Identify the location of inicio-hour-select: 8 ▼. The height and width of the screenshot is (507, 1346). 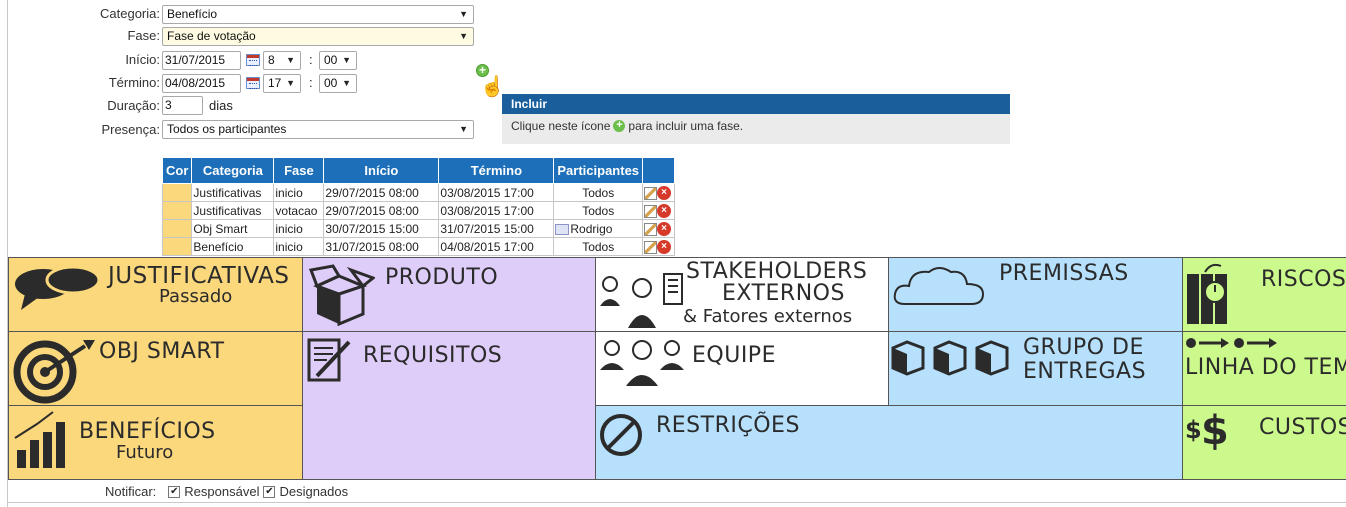
(282, 60).